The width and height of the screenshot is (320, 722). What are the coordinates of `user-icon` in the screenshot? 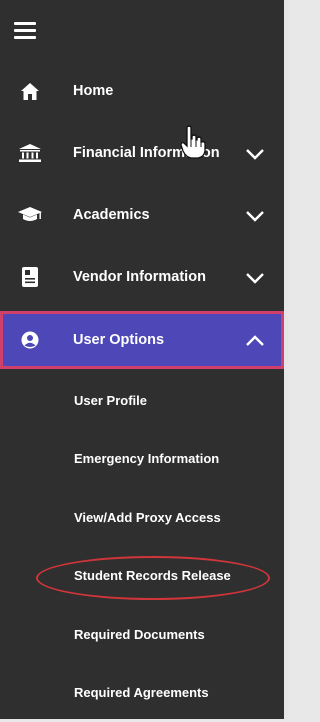 It's located at (30, 340).